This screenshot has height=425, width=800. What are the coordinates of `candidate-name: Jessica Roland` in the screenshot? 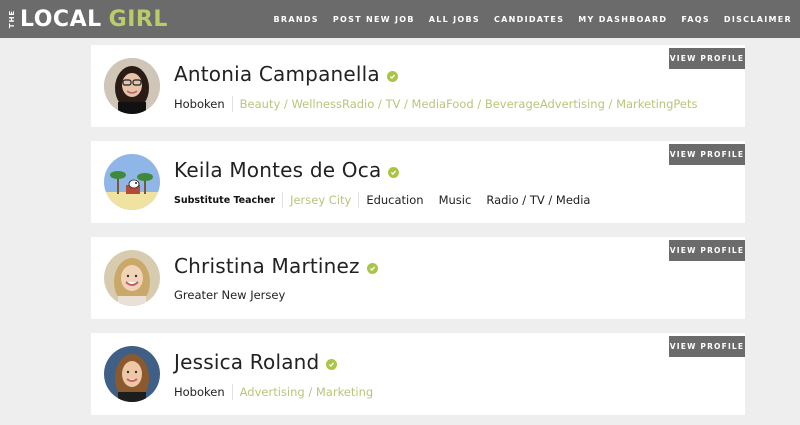 It's located at (256, 362).